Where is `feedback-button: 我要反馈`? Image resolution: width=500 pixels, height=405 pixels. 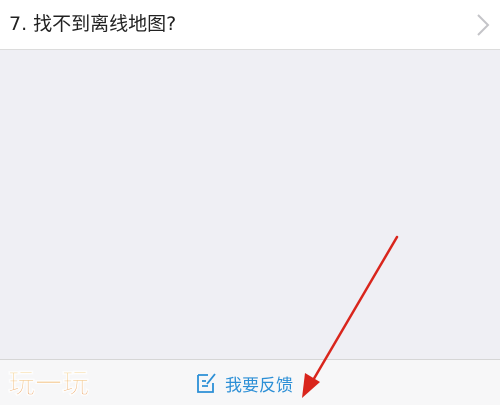 feedback-button: 我要反馈 is located at coordinates (244, 383).